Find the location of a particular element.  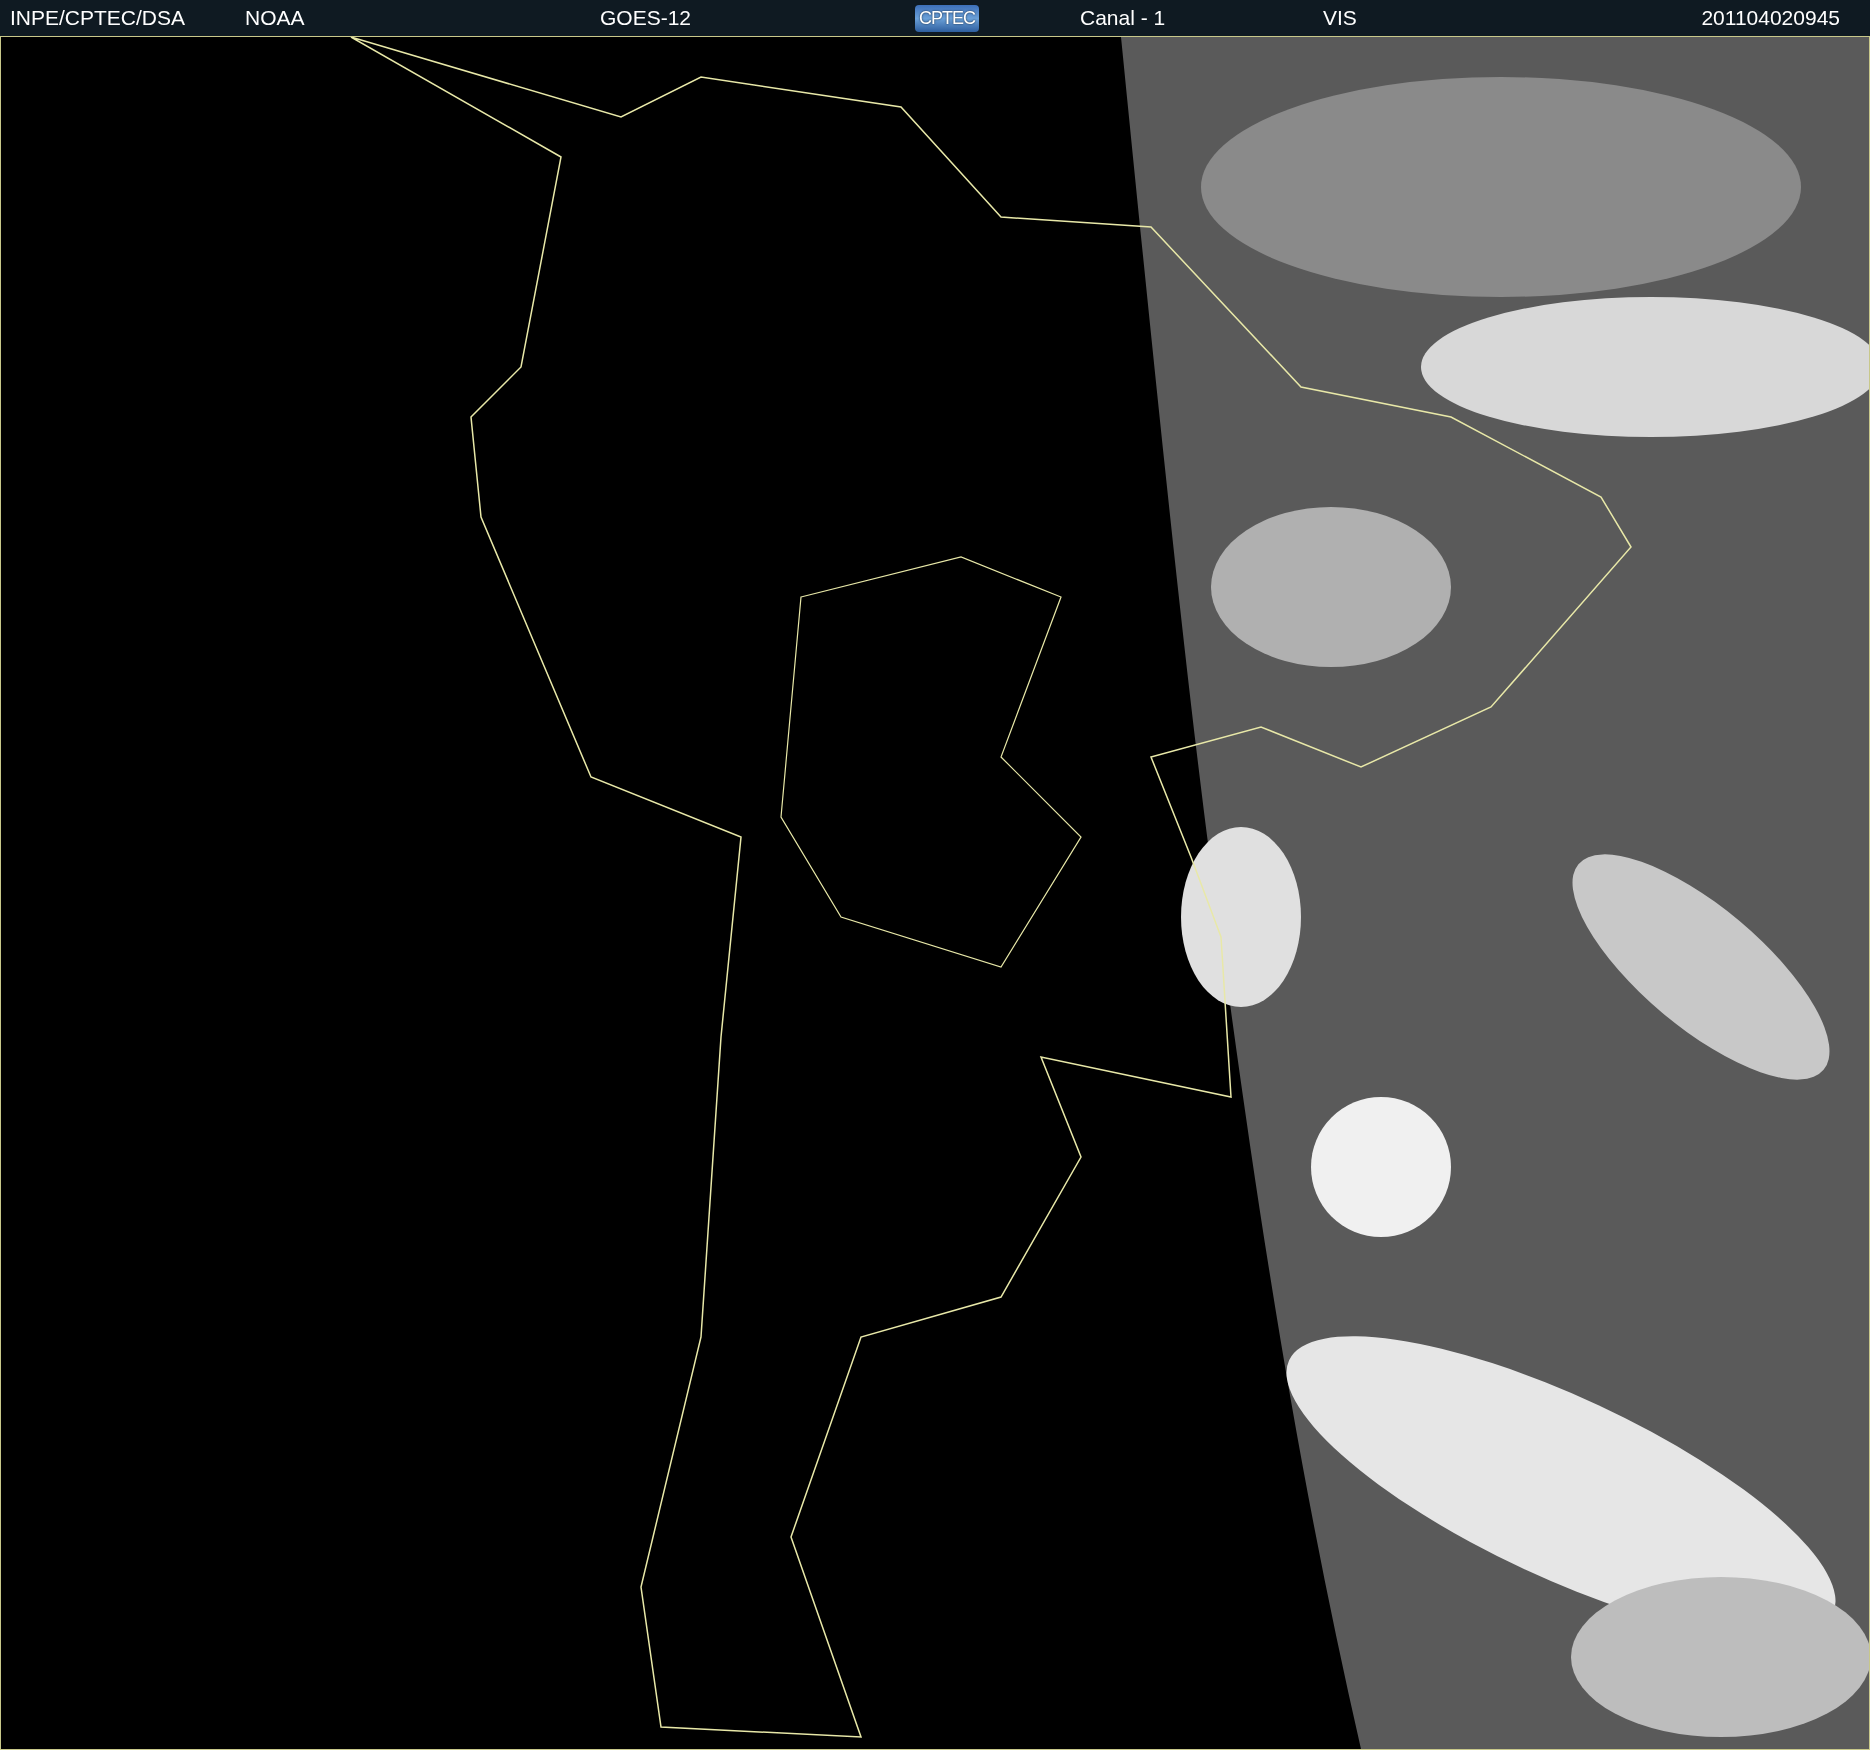

header-label: INPE/CPTEC/DSA is located at coordinates (98, 18).